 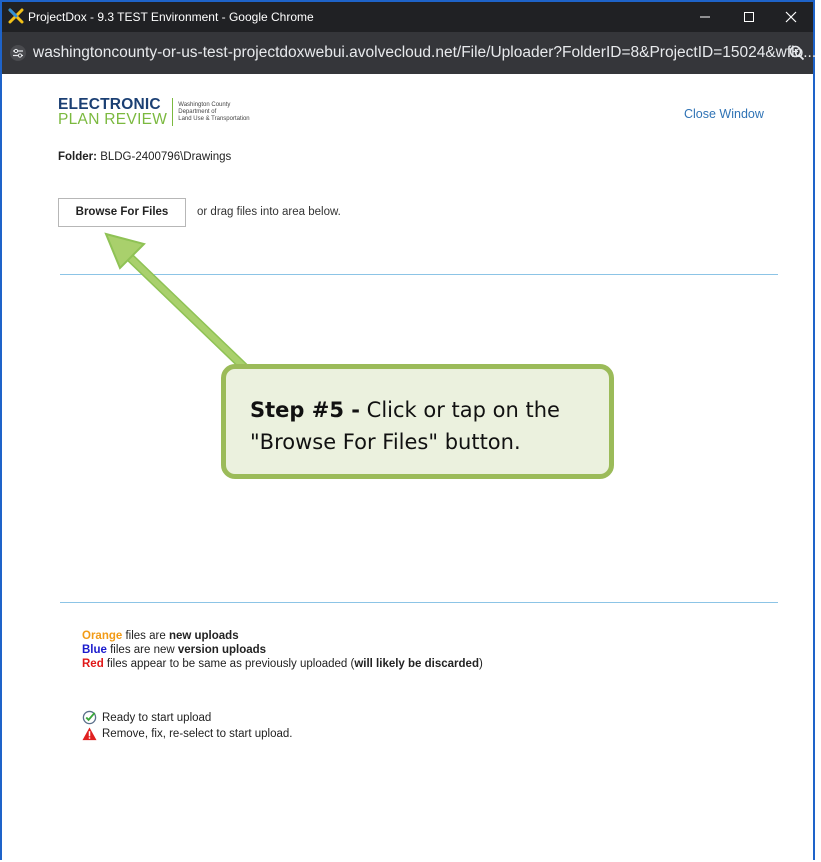 I want to click on site-info-button, so click(x=18, y=53).